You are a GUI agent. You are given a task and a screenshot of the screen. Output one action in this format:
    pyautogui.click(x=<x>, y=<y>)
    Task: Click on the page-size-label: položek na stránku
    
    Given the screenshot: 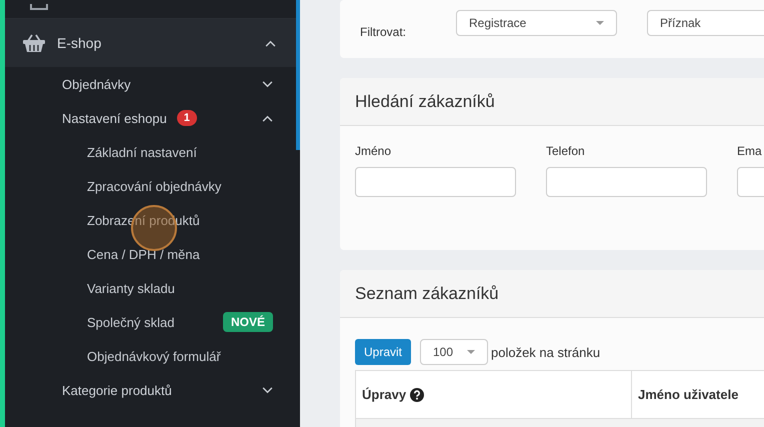 What is the action you would take?
    pyautogui.click(x=545, y=352)
    